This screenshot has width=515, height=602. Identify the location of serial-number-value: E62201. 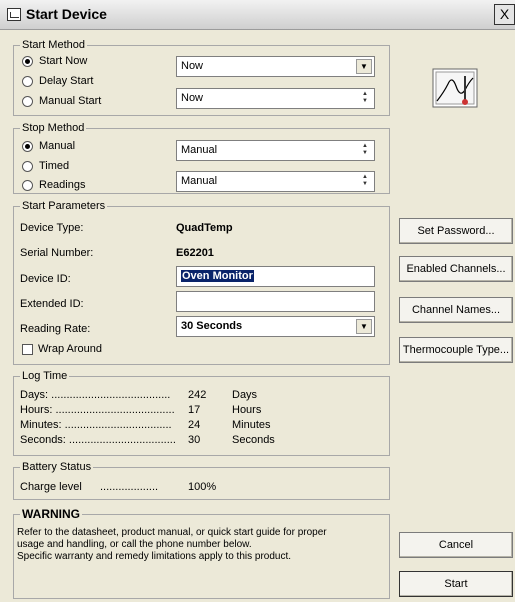
(195, 253).